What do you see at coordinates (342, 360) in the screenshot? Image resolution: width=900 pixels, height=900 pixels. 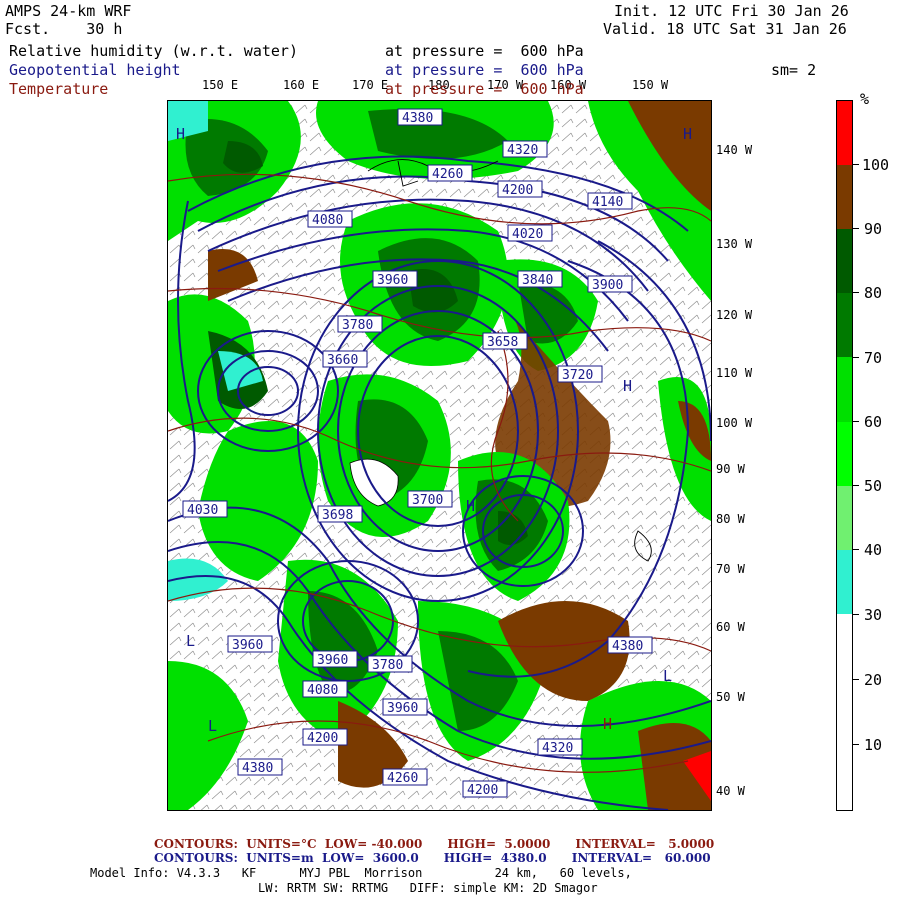 I see `svg-text: 3660` at bounding box center [342, 360].